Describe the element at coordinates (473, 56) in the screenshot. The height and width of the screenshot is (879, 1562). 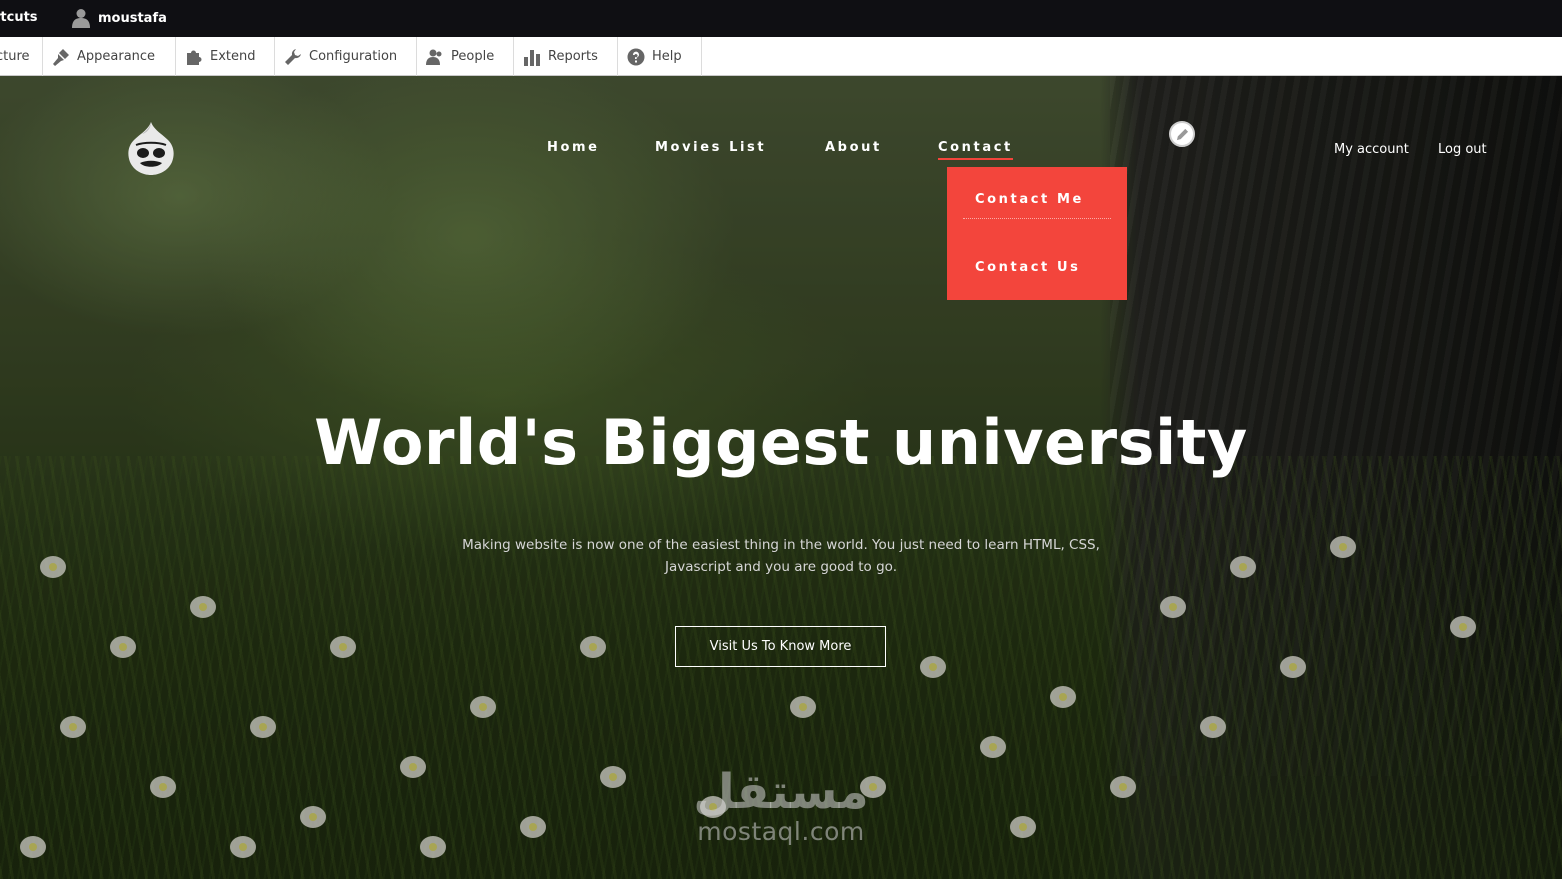
I see `tray-label: People` at that location.